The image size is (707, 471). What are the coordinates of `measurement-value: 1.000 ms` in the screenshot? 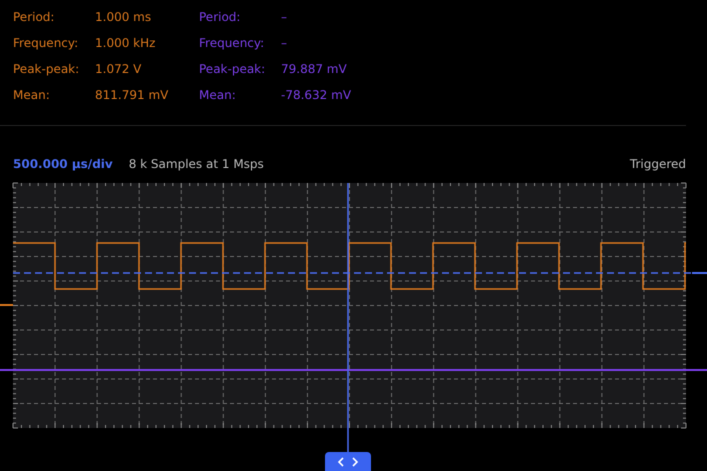 It's located at (123, 17).